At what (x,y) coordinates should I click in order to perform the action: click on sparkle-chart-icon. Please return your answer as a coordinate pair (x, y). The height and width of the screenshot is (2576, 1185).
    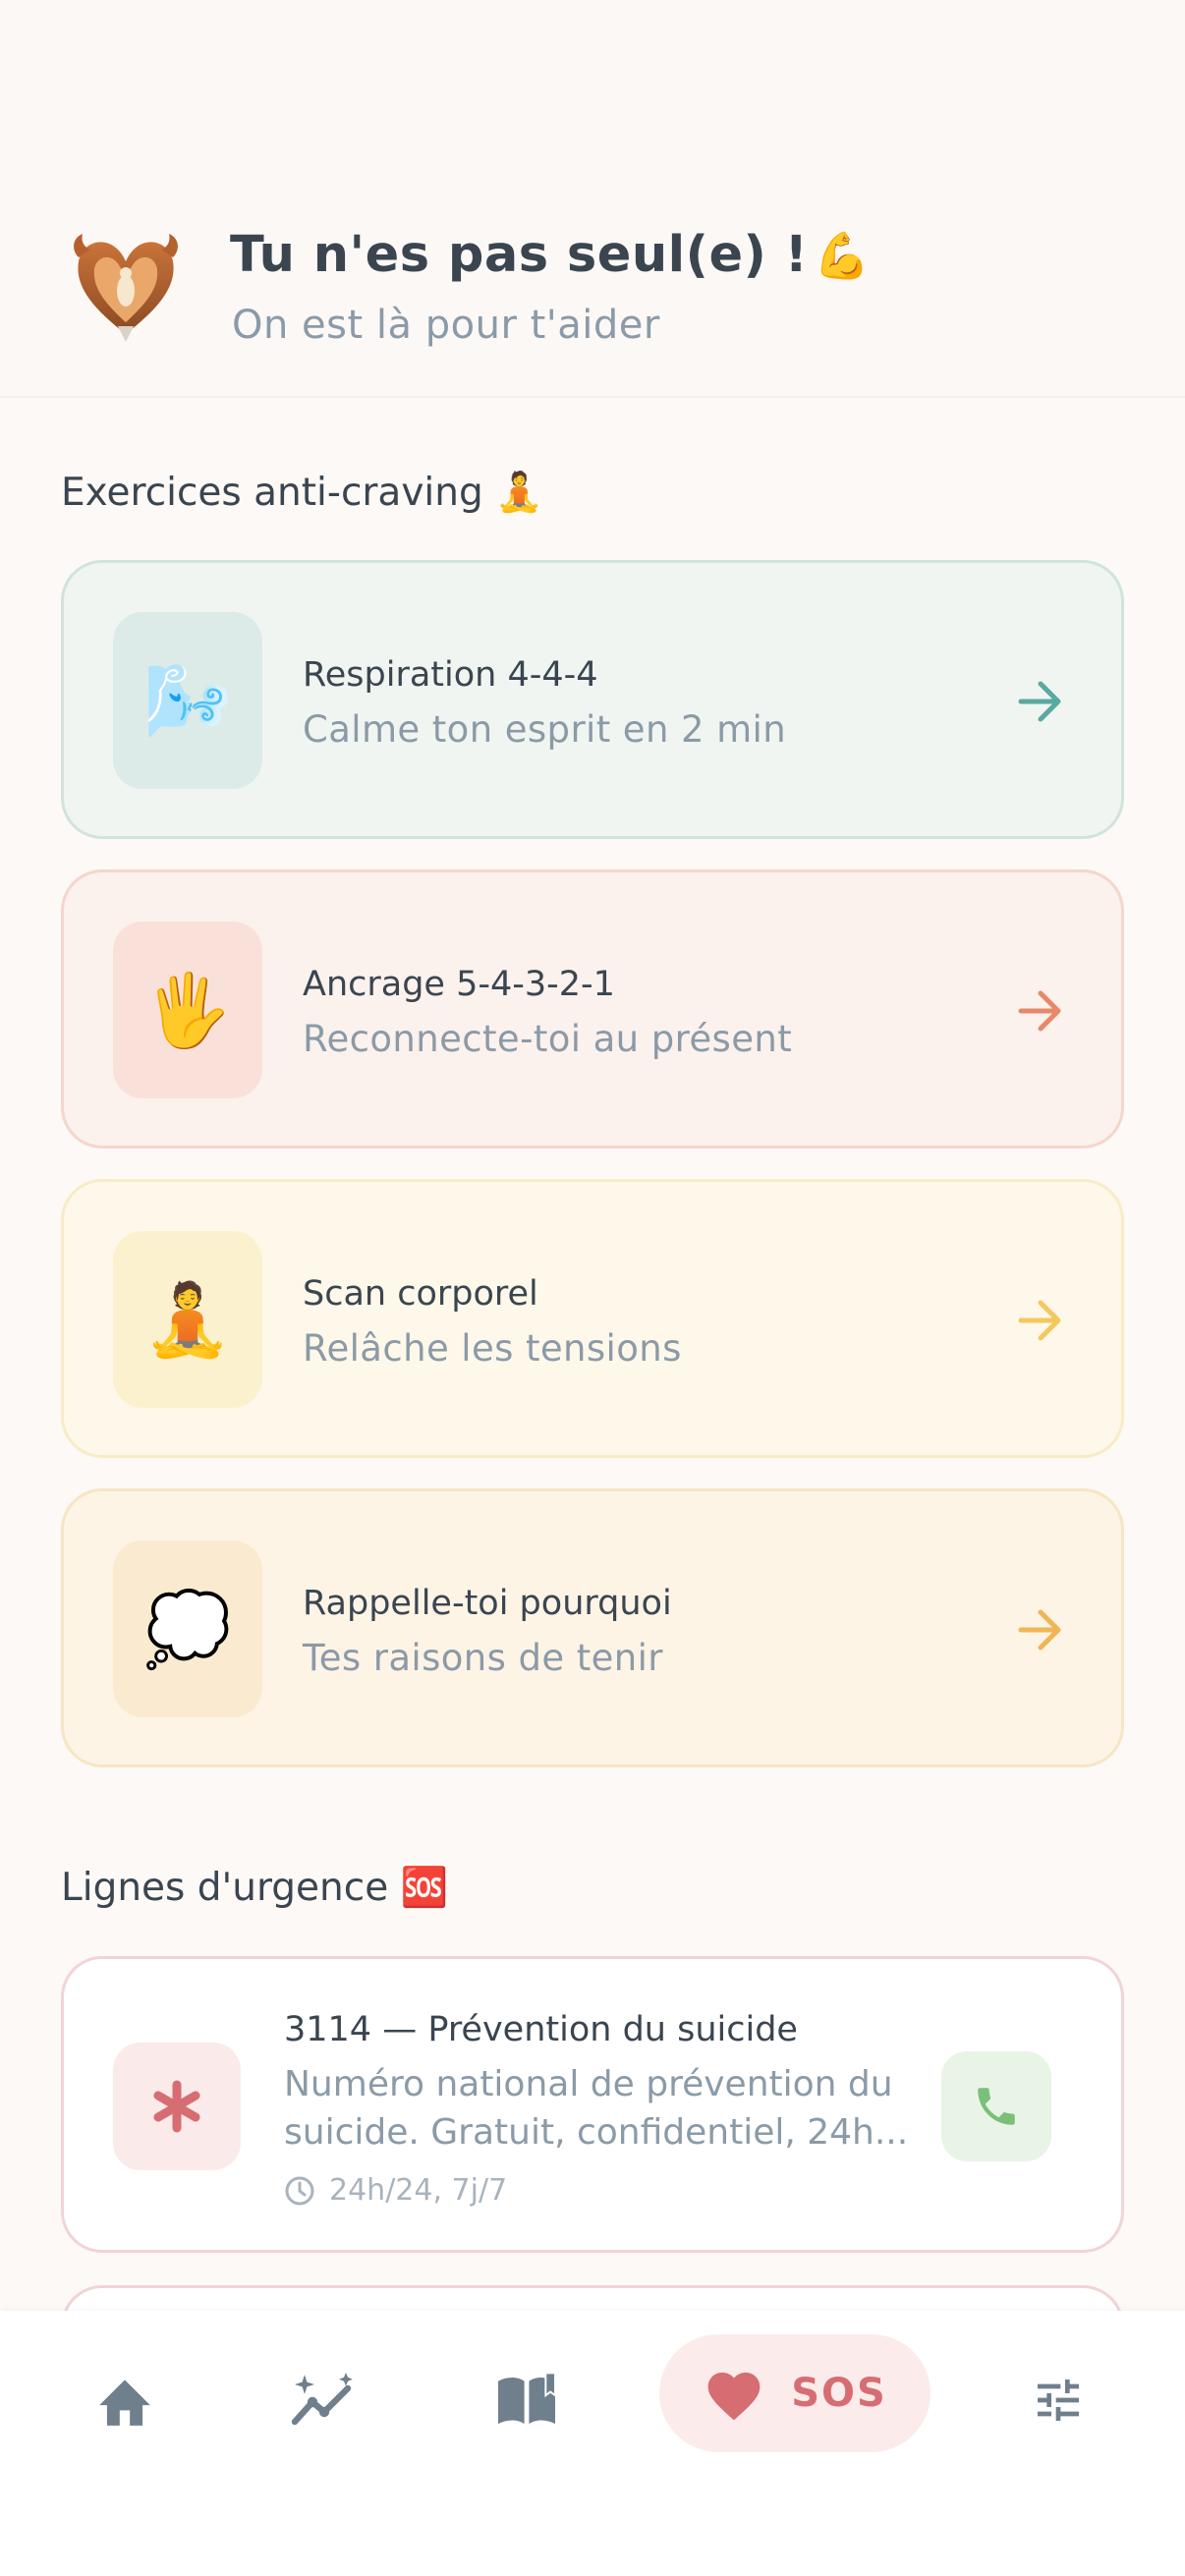
    Looking at the image, I should click on (322, 2399).